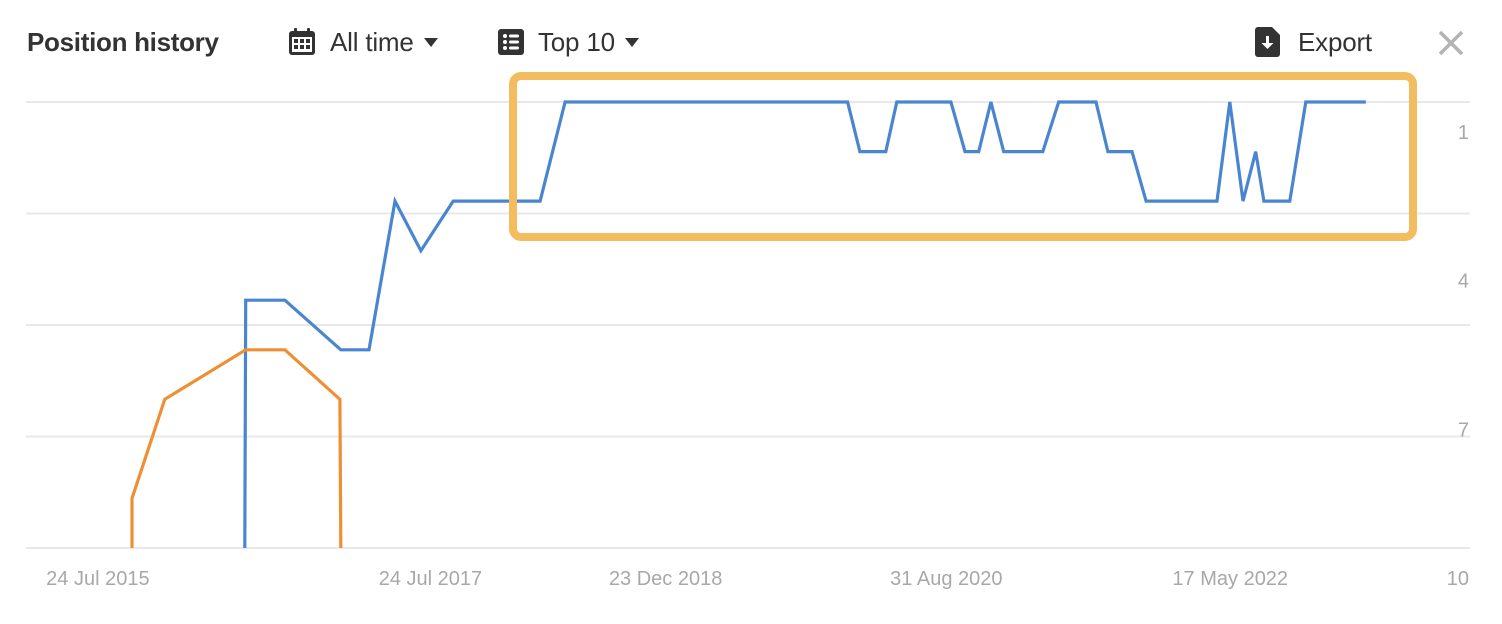  Describe the element at coordinates (430, 579) in the screenshot. I see `x-tick-label: 24 Jul 2017` at that location.